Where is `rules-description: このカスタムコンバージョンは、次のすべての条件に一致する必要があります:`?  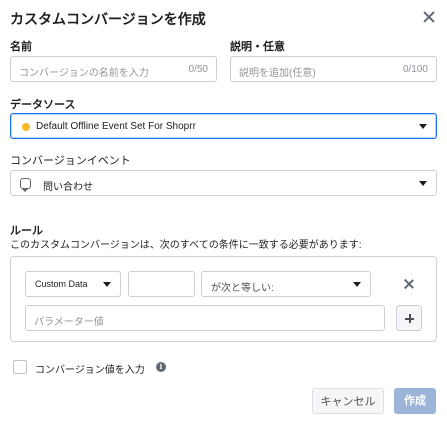
rules-description: このカスタムコンバージョンは、次のすべての条件に一致する必要があります: is located at coordinates (186, 245).